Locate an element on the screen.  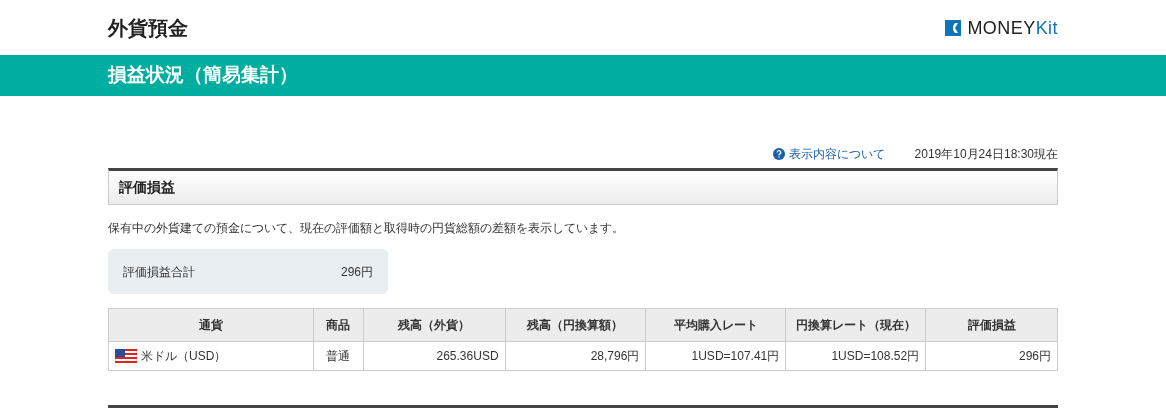
logo-text: MONEYKit is located at coordinates (1012, 27).